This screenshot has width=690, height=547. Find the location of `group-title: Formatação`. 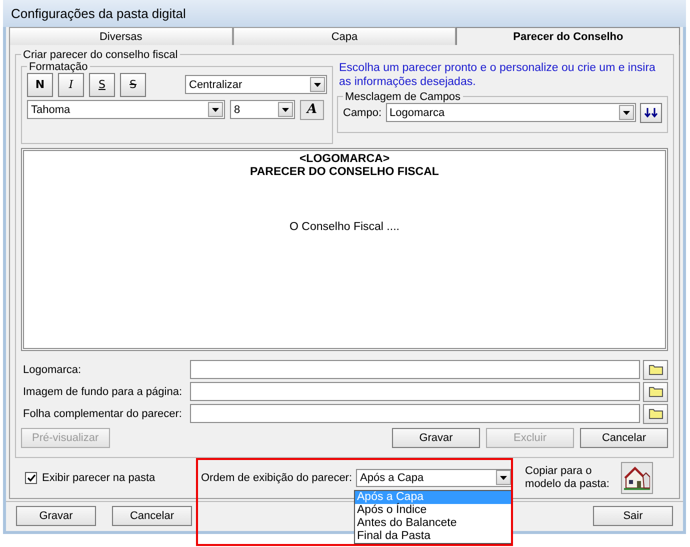

group-title: Formatação is located at coordinates (58, 66).